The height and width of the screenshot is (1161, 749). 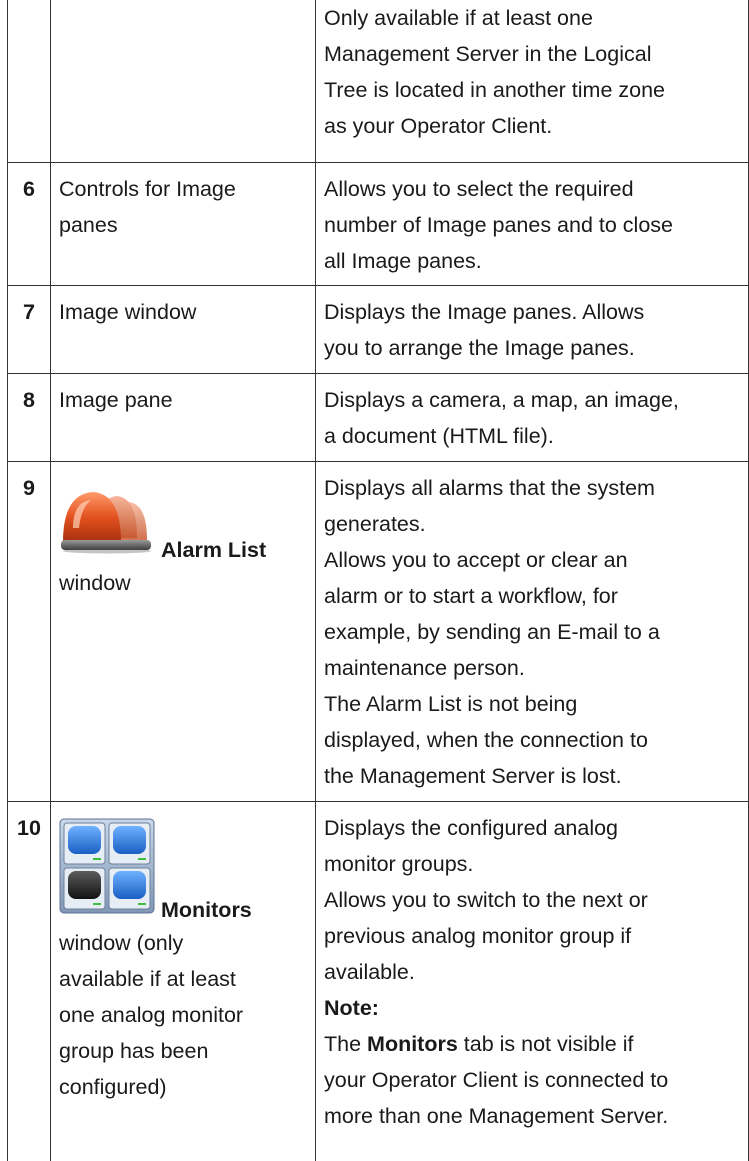 What do you see at coordinates (107, 871) in the screenshot?
I see `monitors-grid-icon` at bounding box center [107, 871].